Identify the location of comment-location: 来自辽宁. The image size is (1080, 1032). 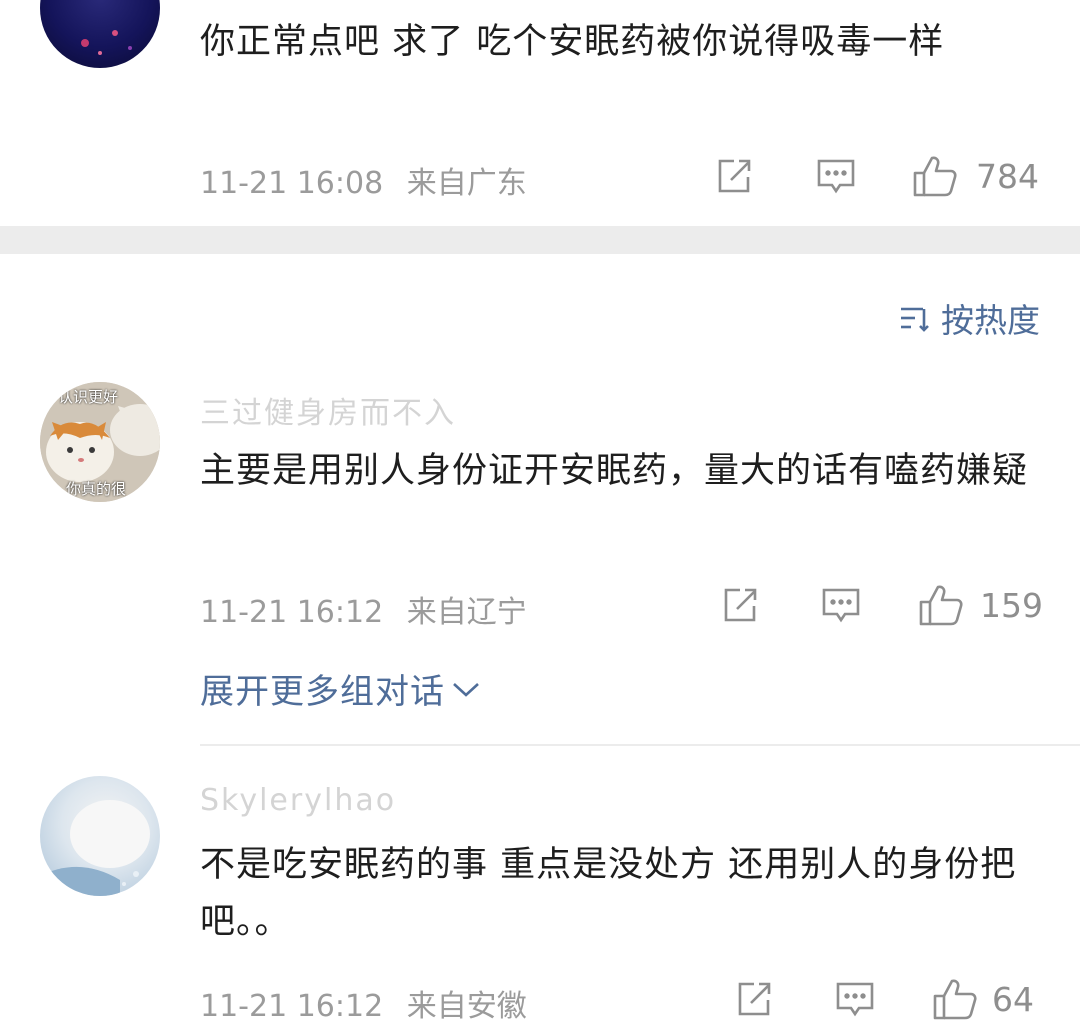
(466, 612).